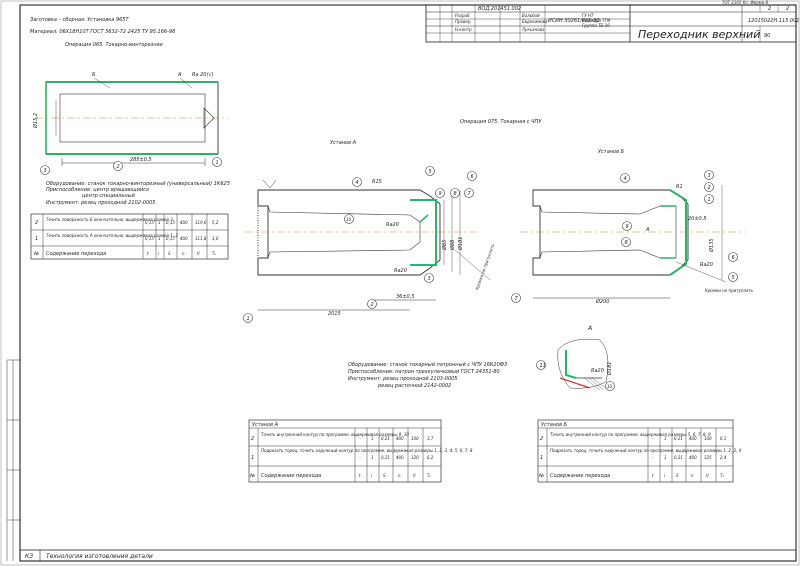  What do you see at coordinates (787, 9) in the screenshot?
I see `sheets-count: 2` at bounding box center [787, 9].